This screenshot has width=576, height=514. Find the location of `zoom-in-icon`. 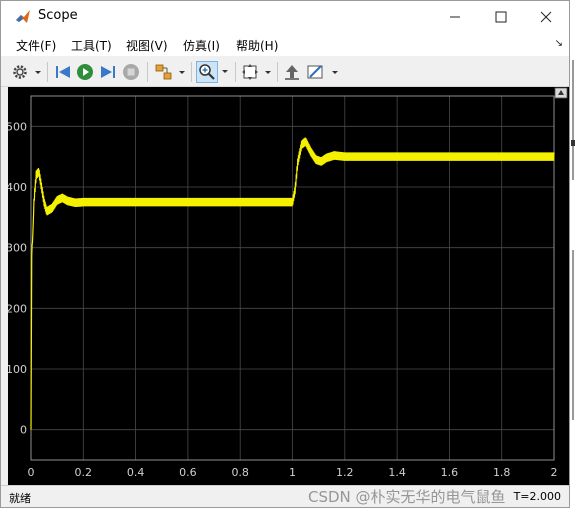

zoom-in-icon is located at coordinates (207, 72).